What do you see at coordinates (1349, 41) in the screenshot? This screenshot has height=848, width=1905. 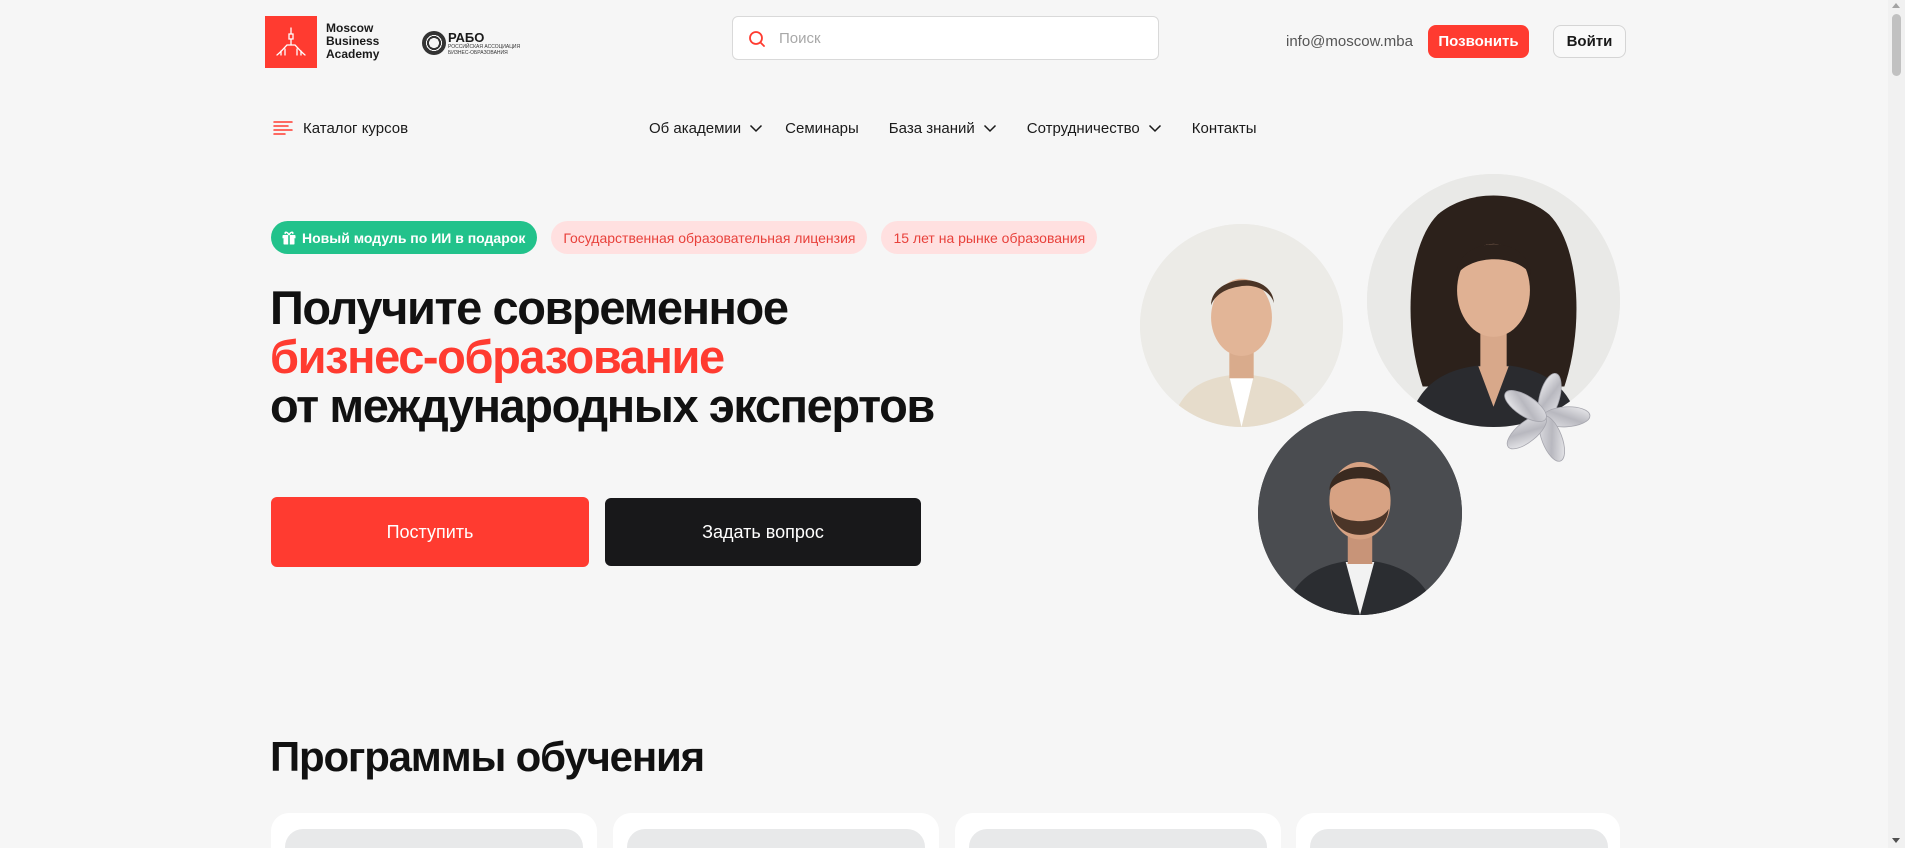 I see `contact-email-link: info@moscow.mba` at bounding box center [1349, 41].